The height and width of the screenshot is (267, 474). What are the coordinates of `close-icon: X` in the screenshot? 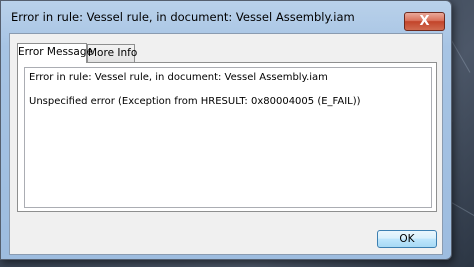 It's located at (424, 21).